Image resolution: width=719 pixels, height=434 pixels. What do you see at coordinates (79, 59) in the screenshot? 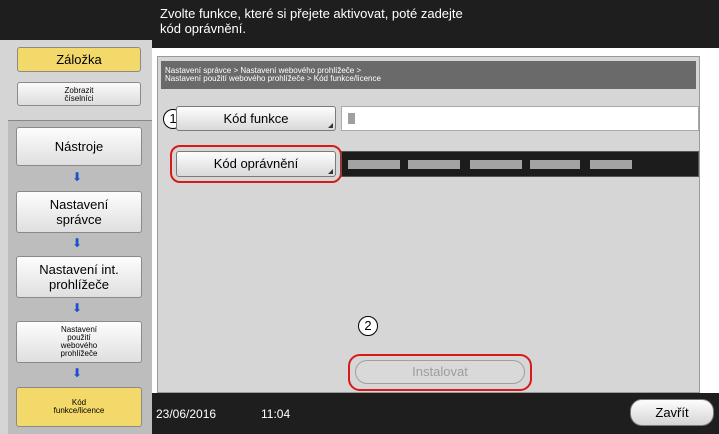
I see `tab-bookmark: Záložka` at bounding box center [79, 59].